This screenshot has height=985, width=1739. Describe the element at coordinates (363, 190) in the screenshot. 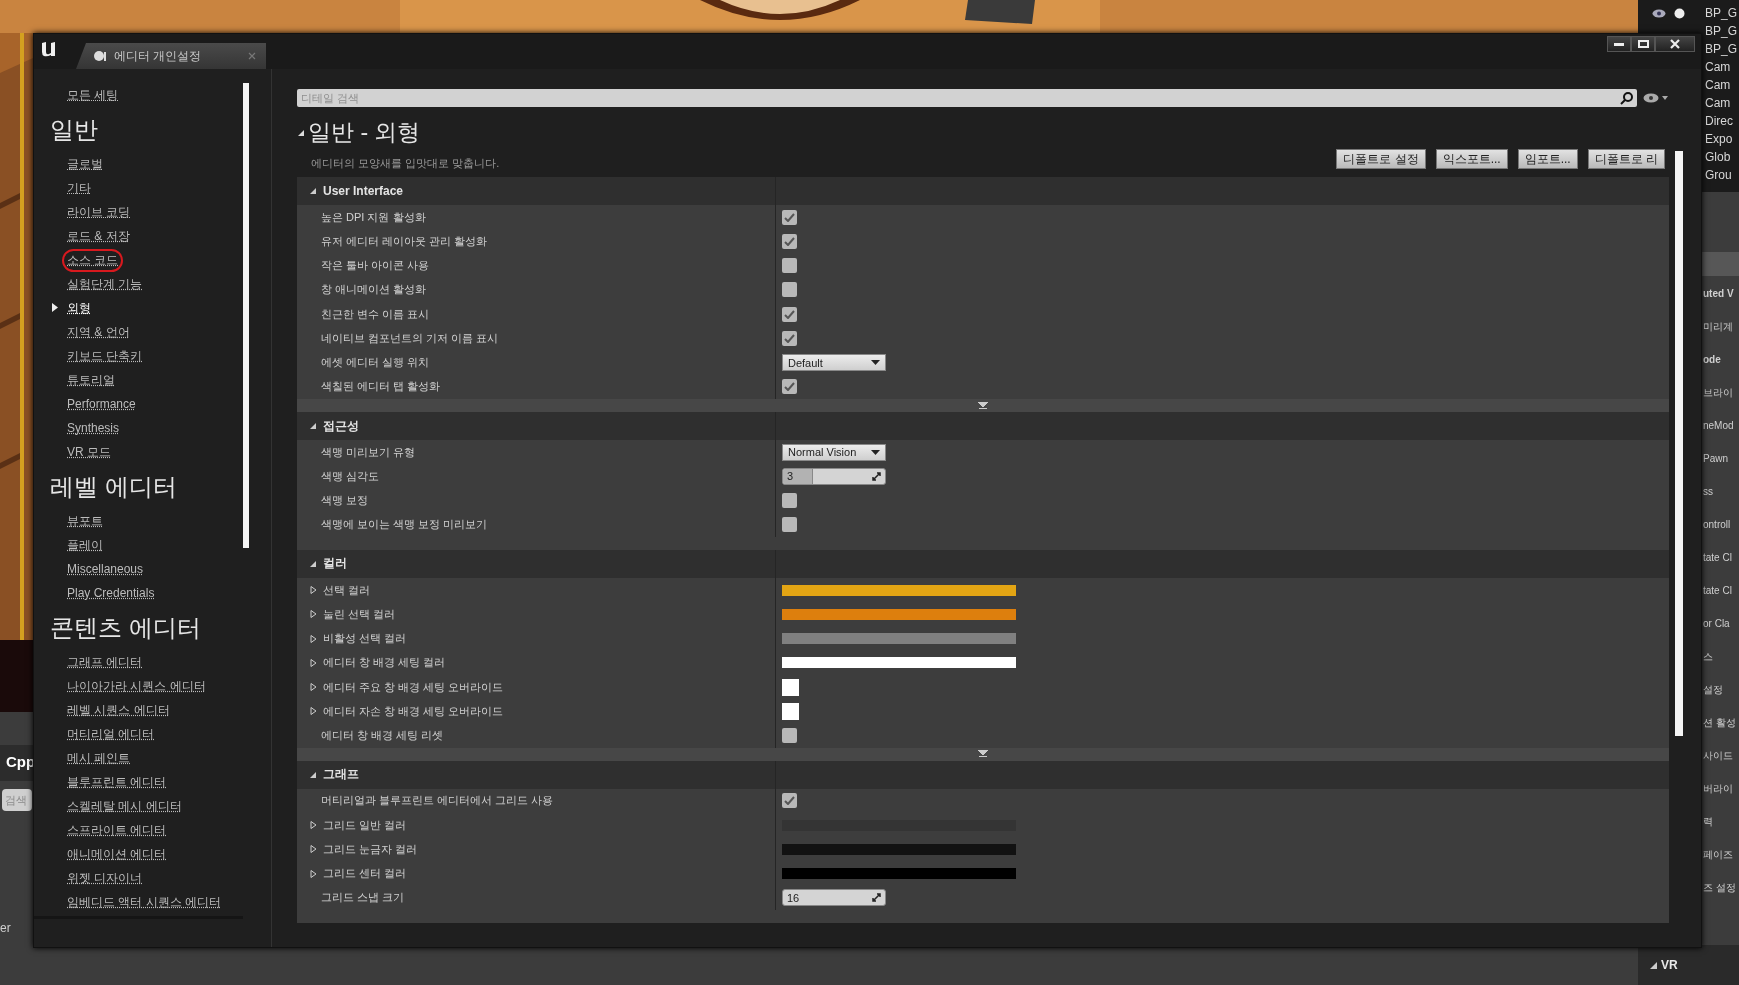

I see `section-title: User Interface` at that location.